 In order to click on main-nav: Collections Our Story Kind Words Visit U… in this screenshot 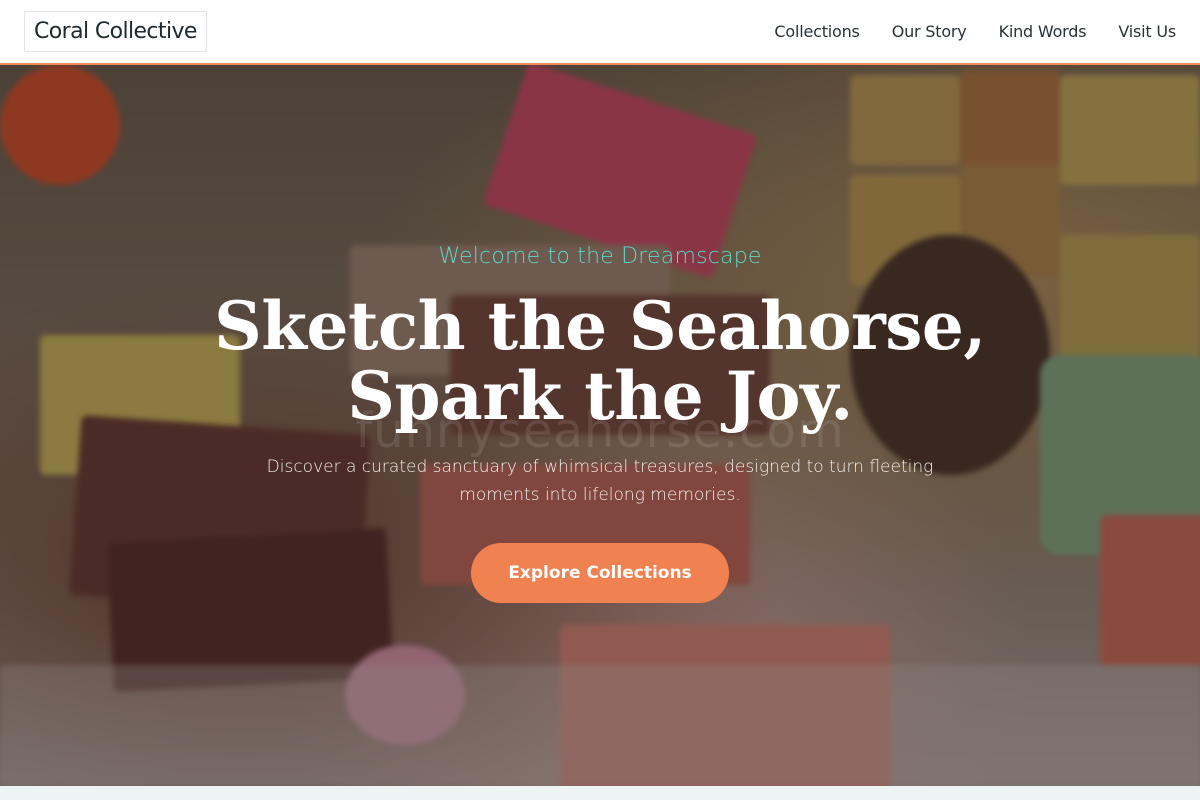, I will do `click(975, 31)`.